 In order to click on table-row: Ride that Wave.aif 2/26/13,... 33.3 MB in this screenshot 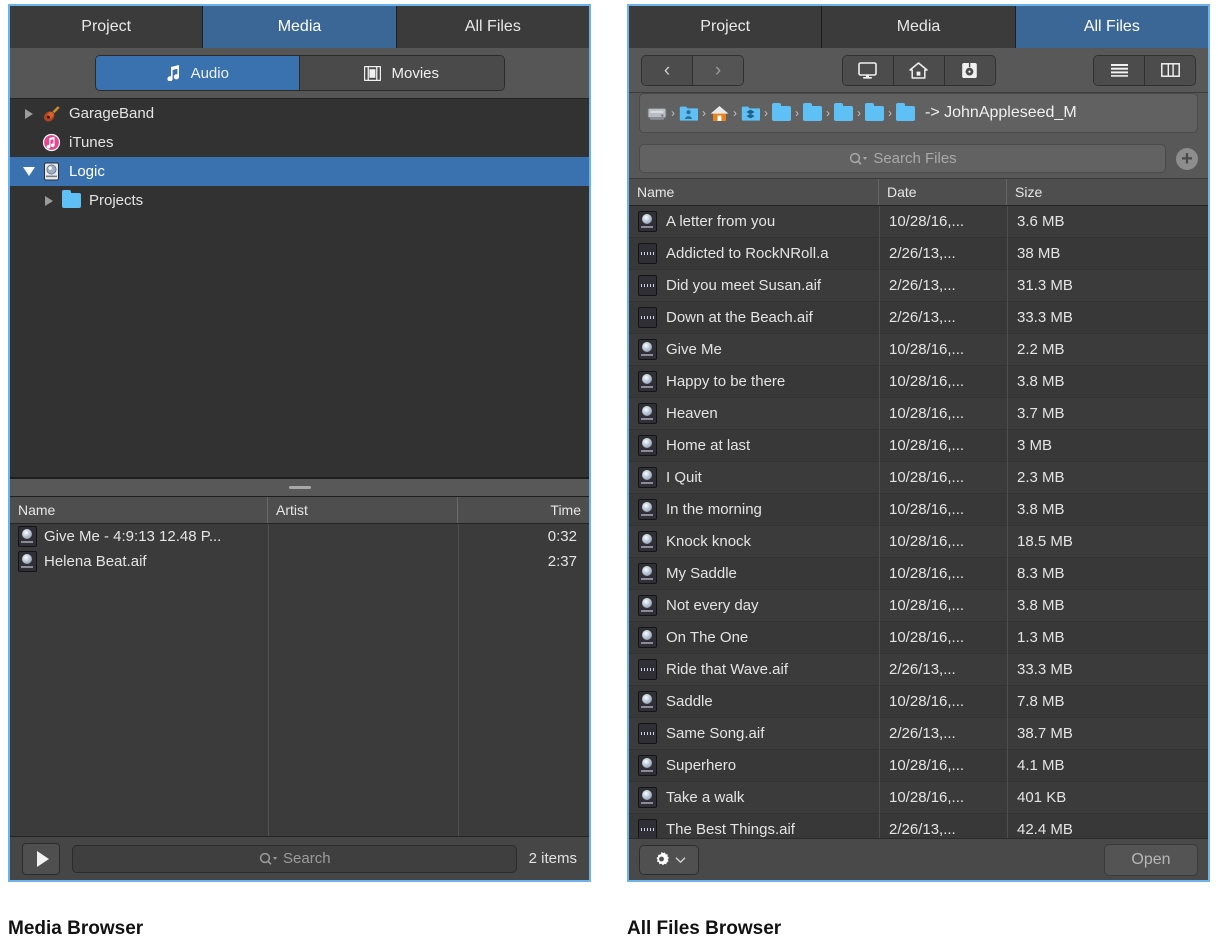, I will do `click(918, 670)`.